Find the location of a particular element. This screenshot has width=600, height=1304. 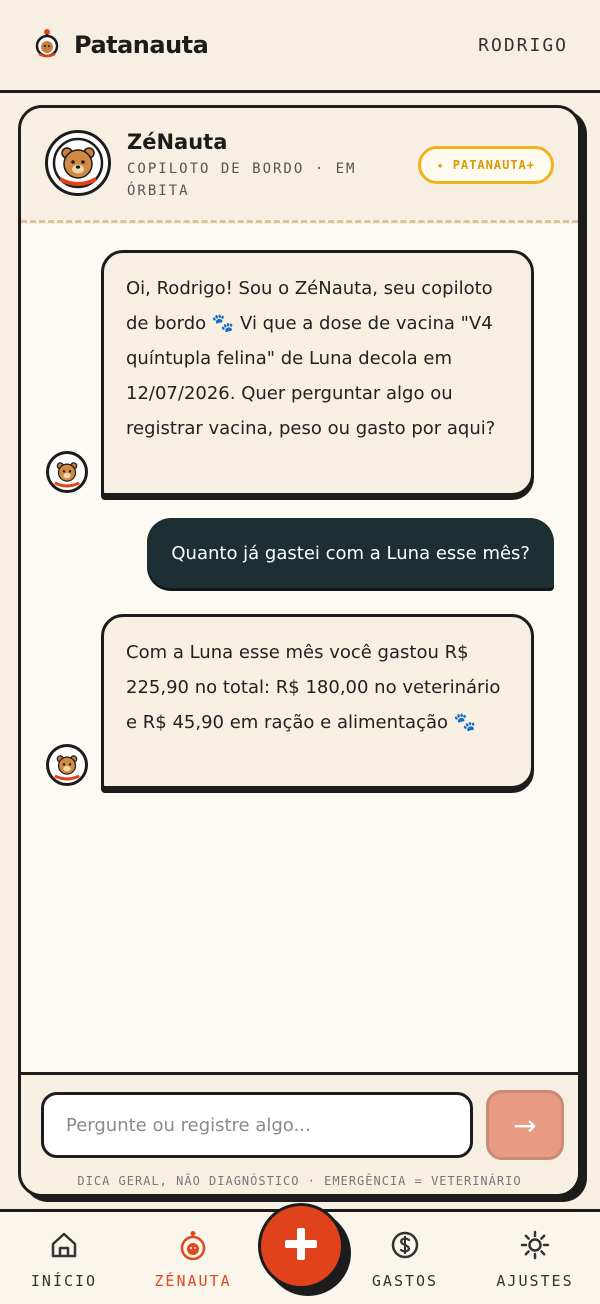

nav-label: GASTOS is located at coordinates (405, 1281).